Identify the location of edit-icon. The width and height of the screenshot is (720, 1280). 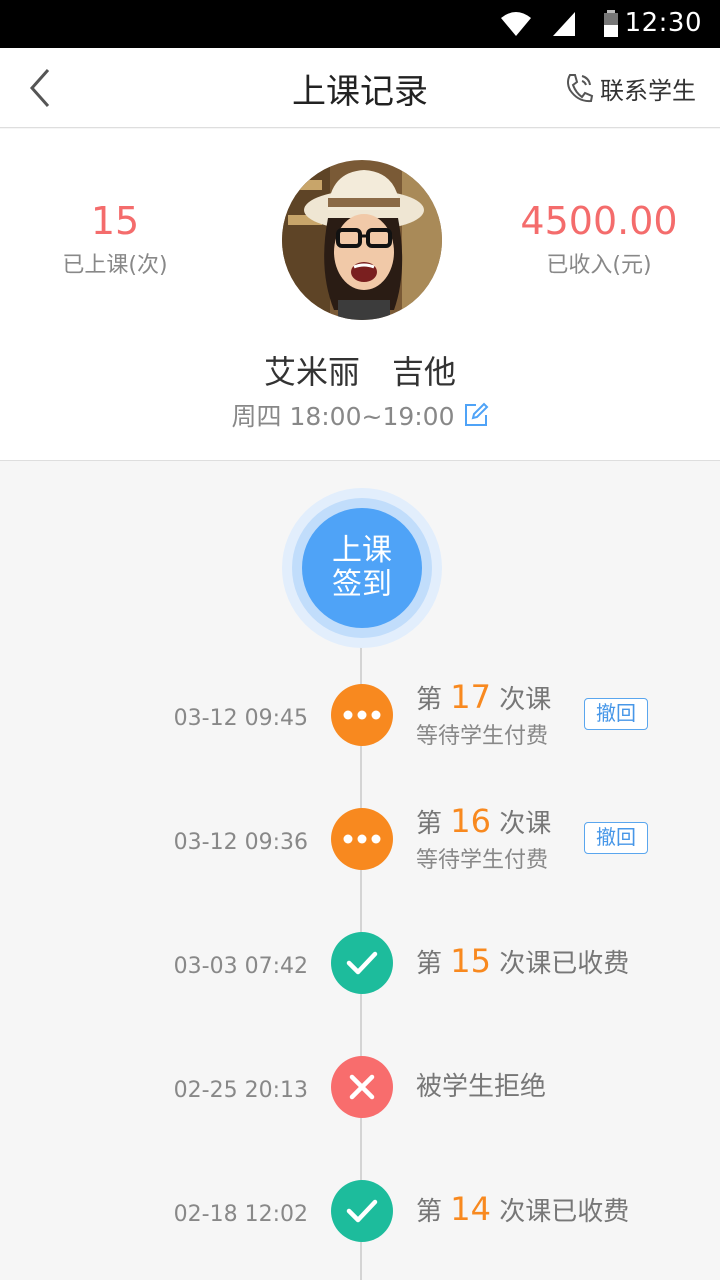
(476, 415).